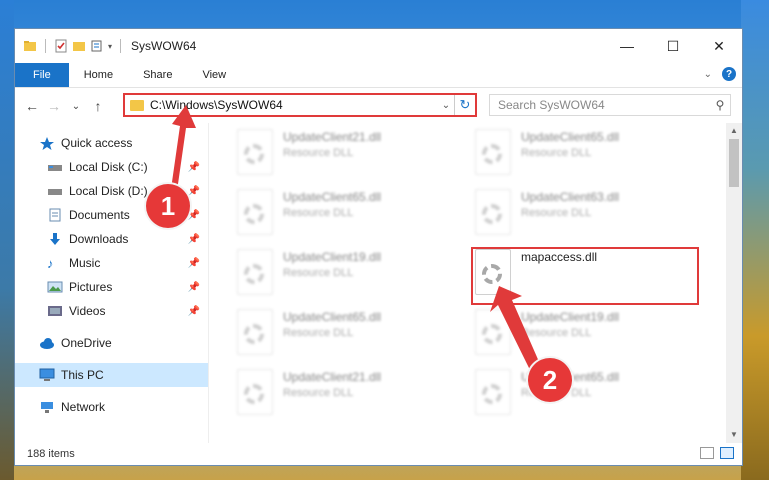  What do you see at coordinates (168, 206) in the screenshot?
I see `step-1-badge: 1` at bounding box center [168, 206].